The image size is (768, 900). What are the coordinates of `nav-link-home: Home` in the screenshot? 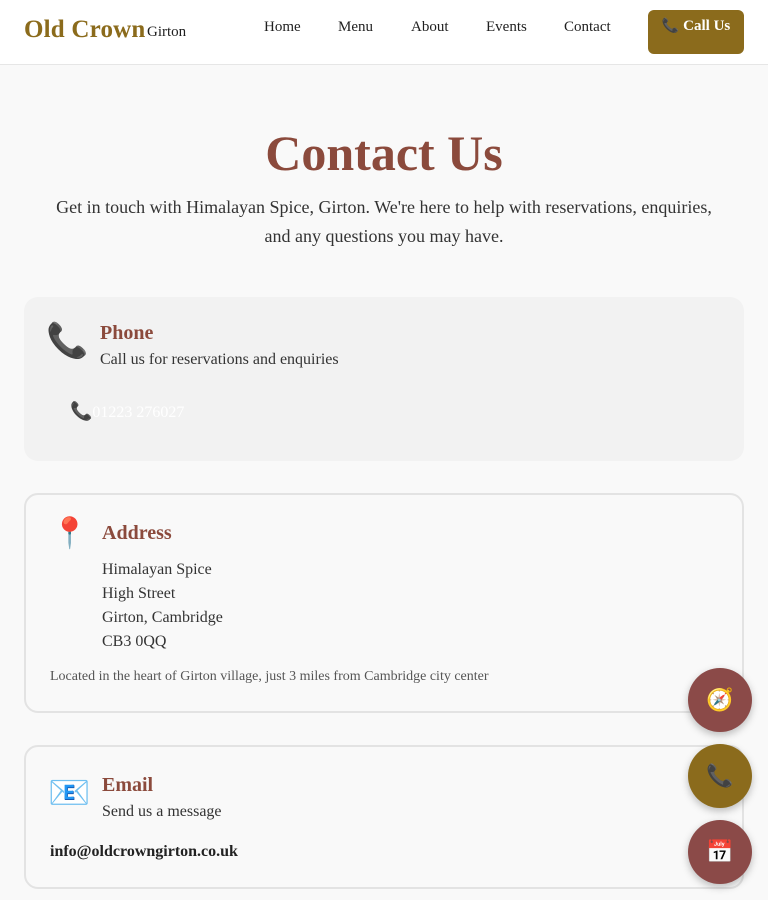 It's located at (282, 27).